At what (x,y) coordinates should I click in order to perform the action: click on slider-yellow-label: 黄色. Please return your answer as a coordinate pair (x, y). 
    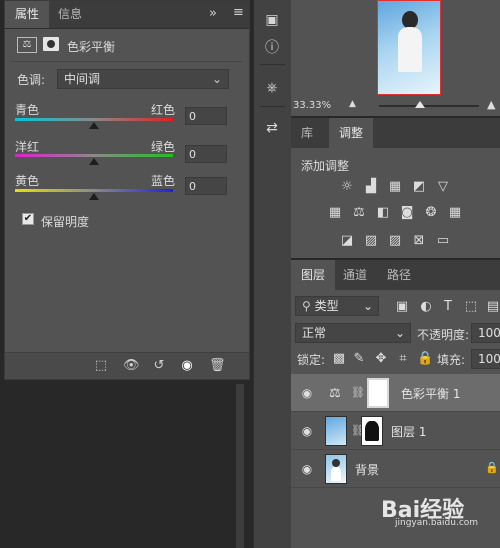
    Looking at the image, I should click on (27, 181).